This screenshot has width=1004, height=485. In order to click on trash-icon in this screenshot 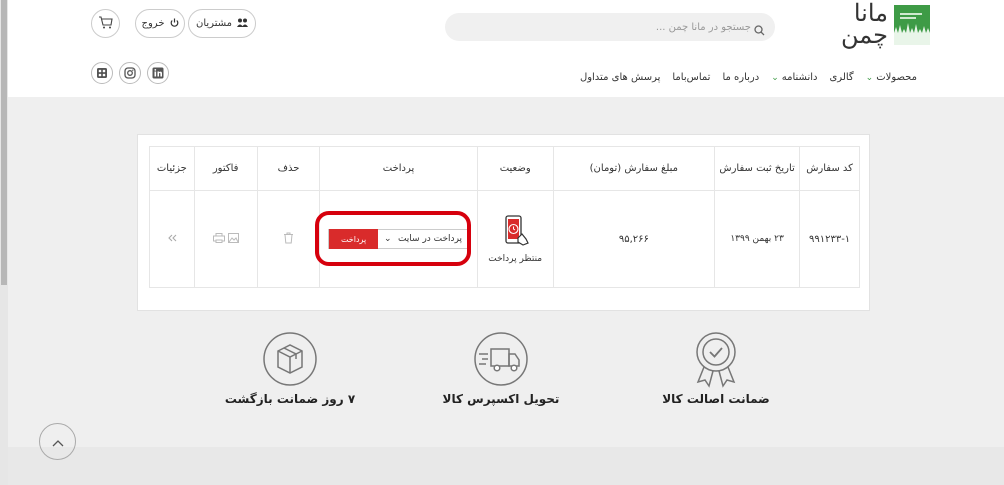, I will do `click(288, 239)`.